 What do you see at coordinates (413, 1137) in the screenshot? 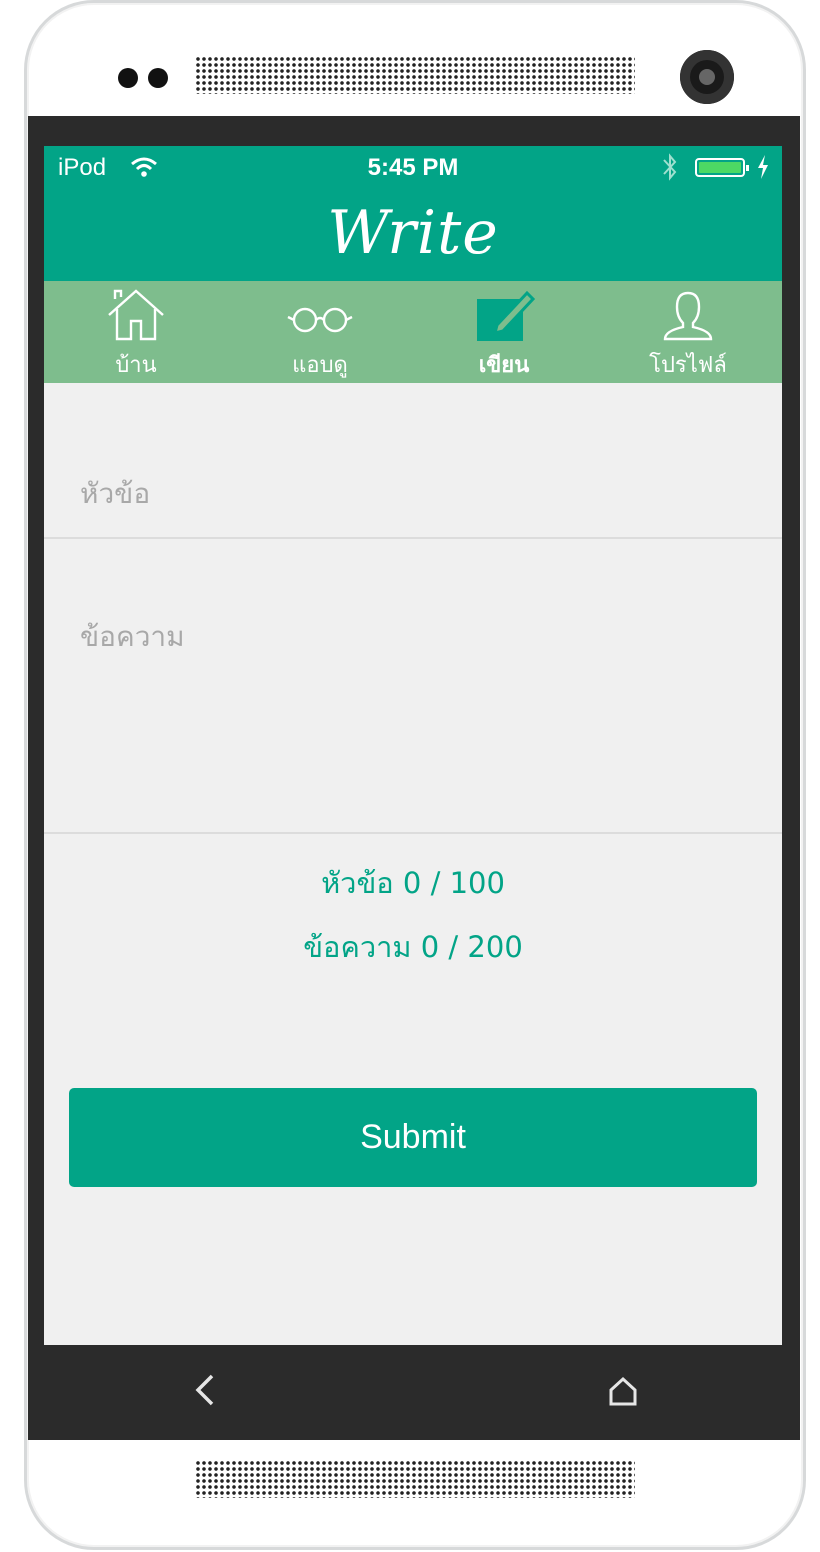
I see `submit-button: Submit` at bounding box center [413, 1137].